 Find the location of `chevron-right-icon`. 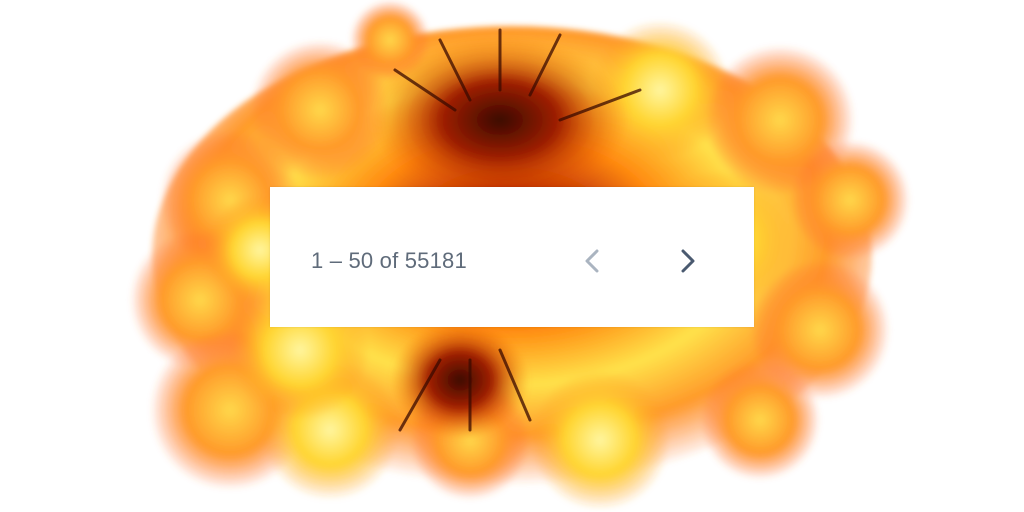

chevron-right-icon is located at coordinates (688, 261).